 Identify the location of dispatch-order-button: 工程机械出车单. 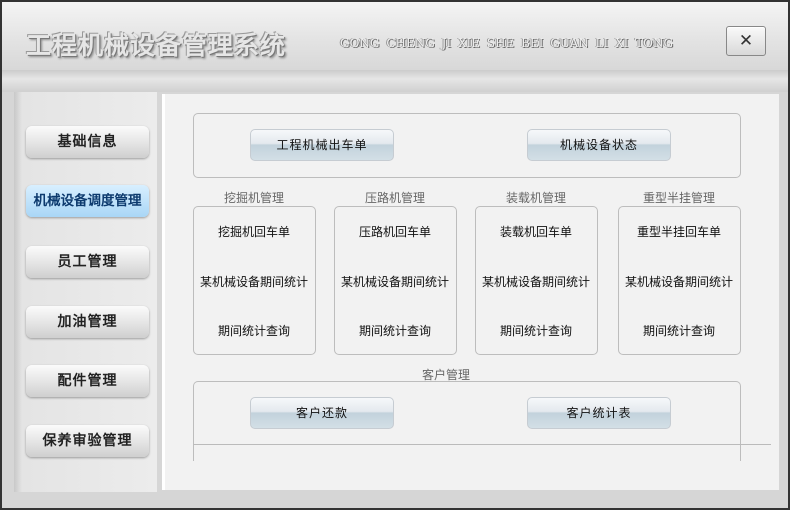
(322, 145).